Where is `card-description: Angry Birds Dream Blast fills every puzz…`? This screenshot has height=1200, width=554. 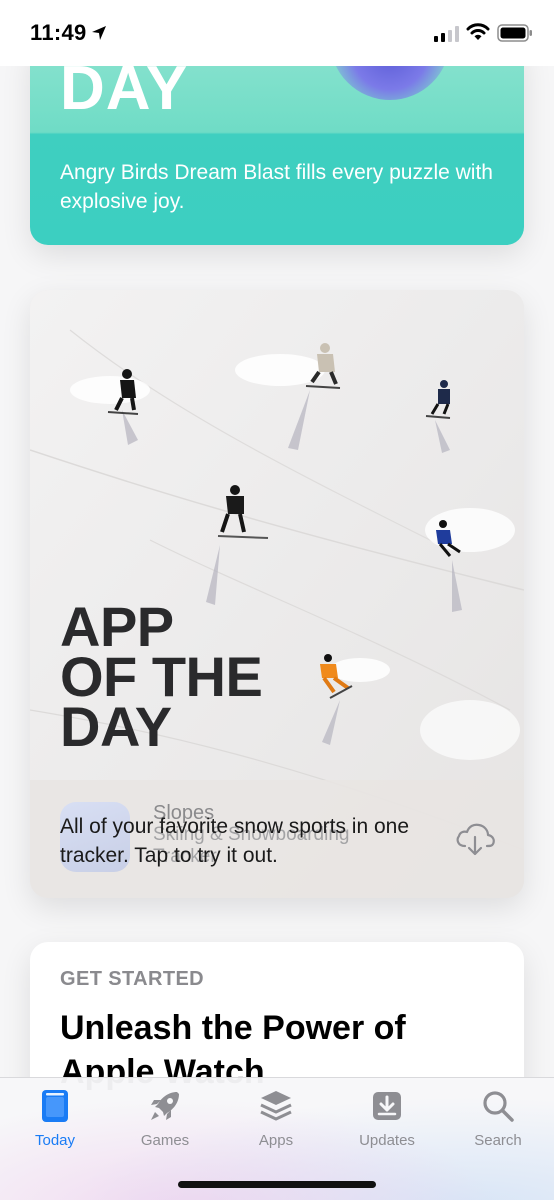 card-description: Angry Birds Dream Blast fills every puzz… is located at coordinates (276, 187).